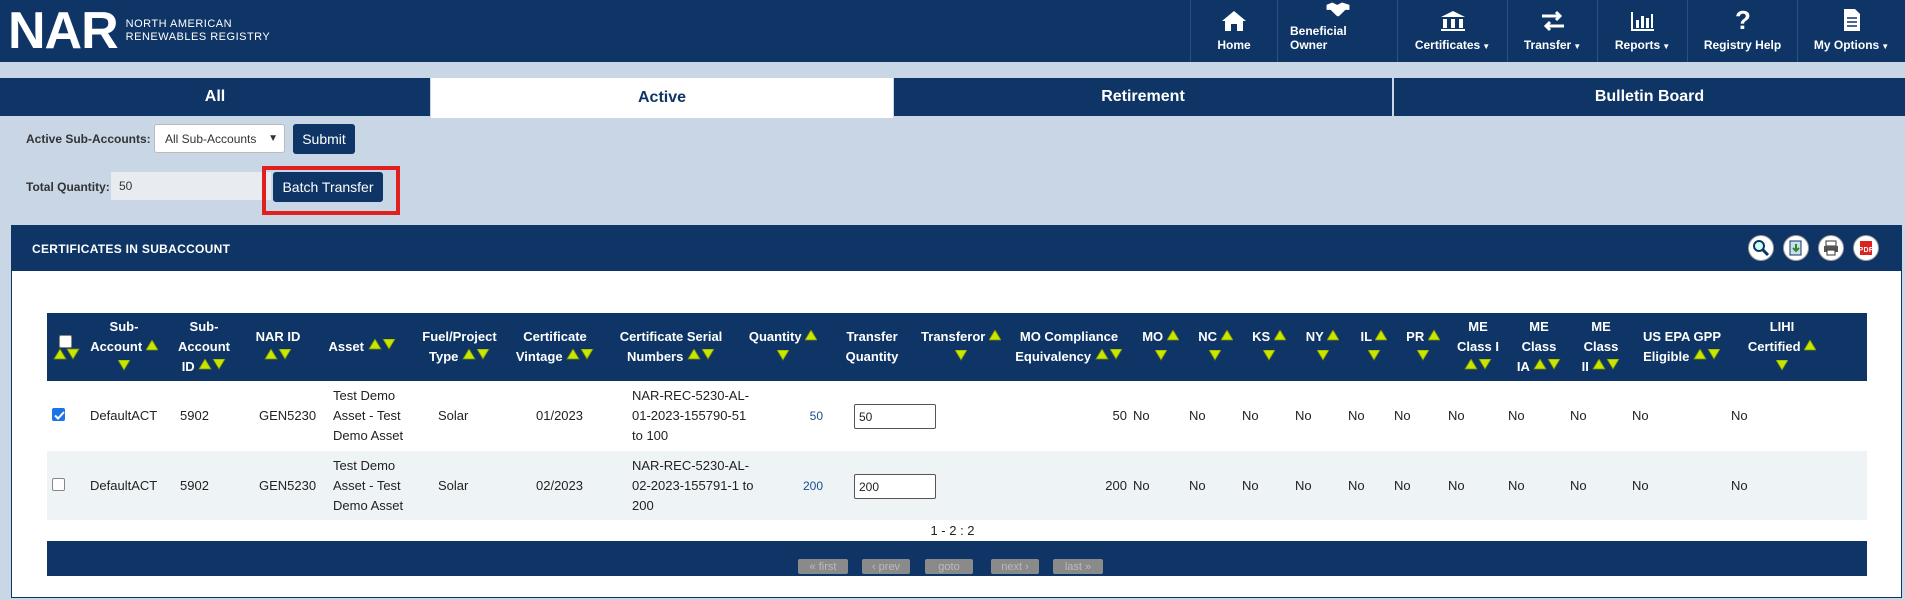 The image size is (1905, 600). Describe the element at coordinates (1831, 248) in the screenshot. I see `print-icon` at that location.